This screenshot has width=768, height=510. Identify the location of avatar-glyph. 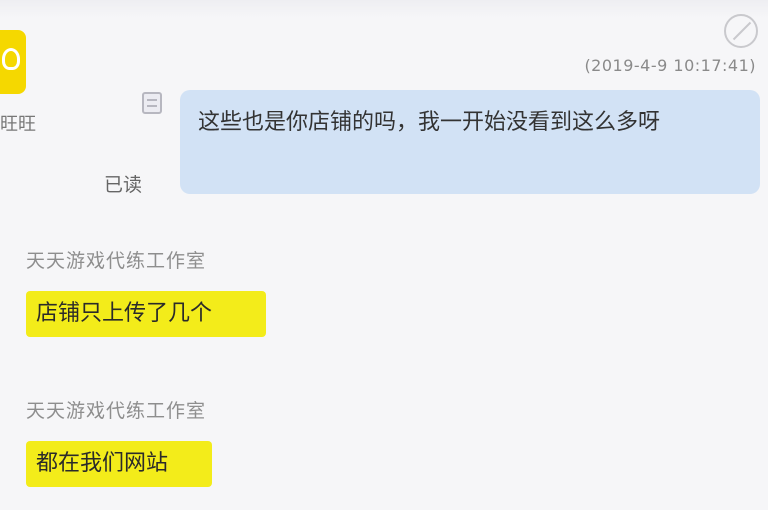
(11, 59).